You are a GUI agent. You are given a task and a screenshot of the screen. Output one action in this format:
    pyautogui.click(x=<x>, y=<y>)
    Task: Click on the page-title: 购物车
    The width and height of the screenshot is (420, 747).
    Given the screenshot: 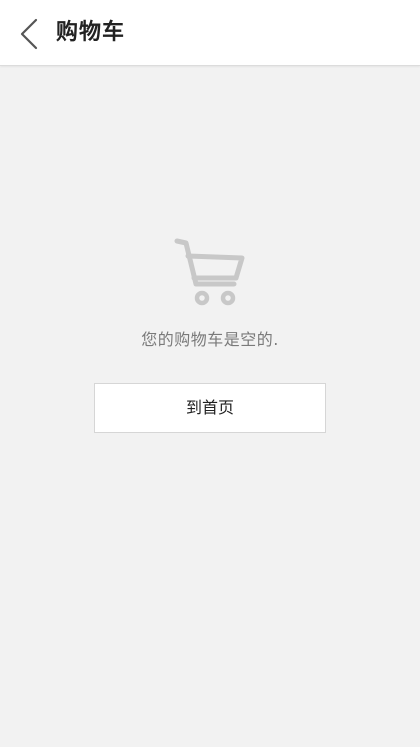 What is the action you would take?
    pyautogui.click(x=91, y=32)
    